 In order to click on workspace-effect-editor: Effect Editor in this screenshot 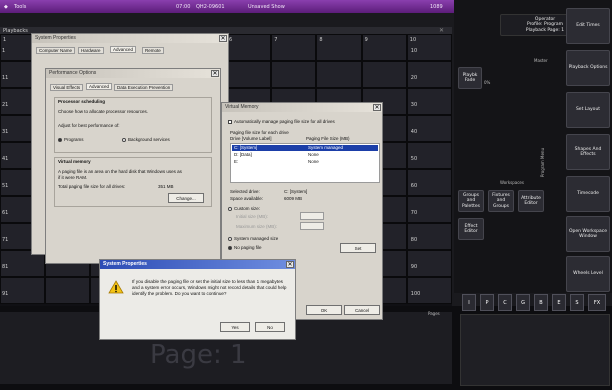, I will do `click(471, 229)`.